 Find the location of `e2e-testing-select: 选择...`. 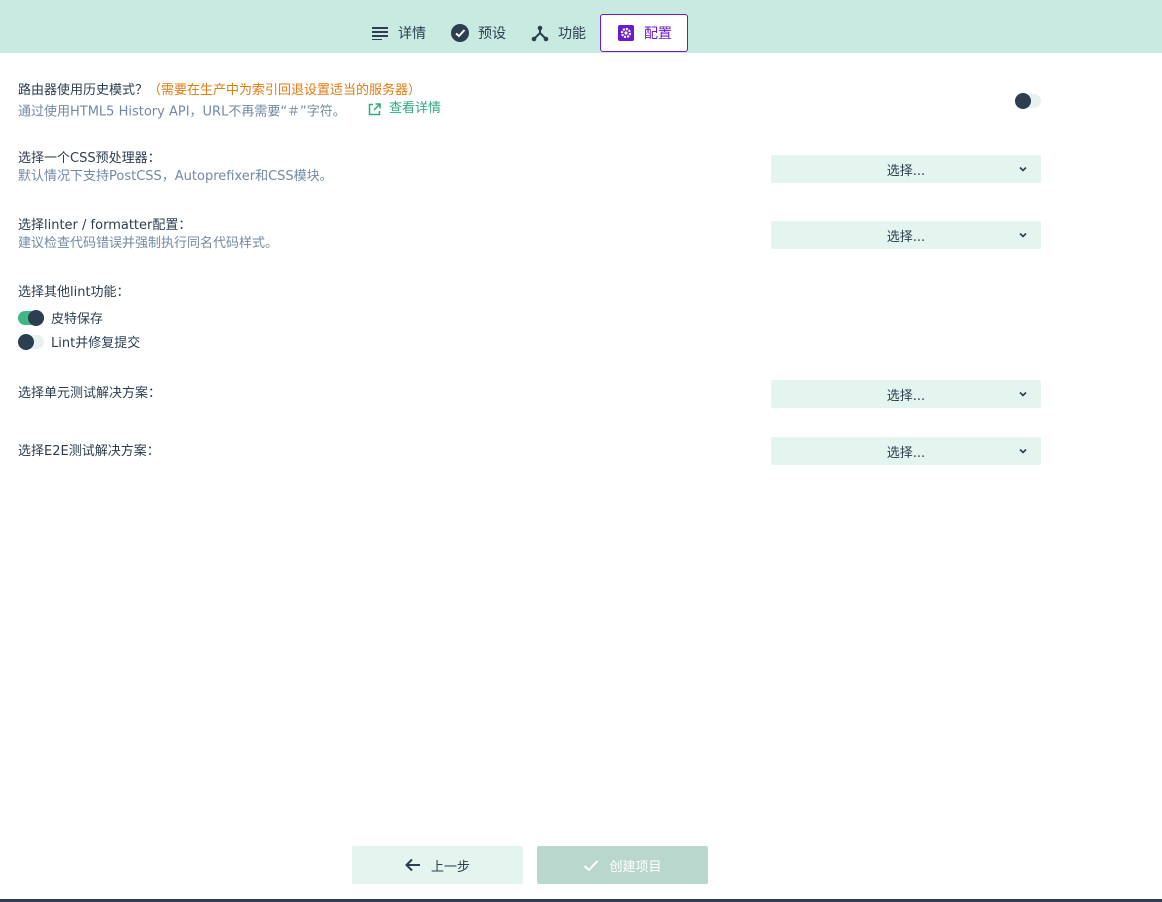

e2e-testing-select: 选择... is located at coordinates (906, 451).